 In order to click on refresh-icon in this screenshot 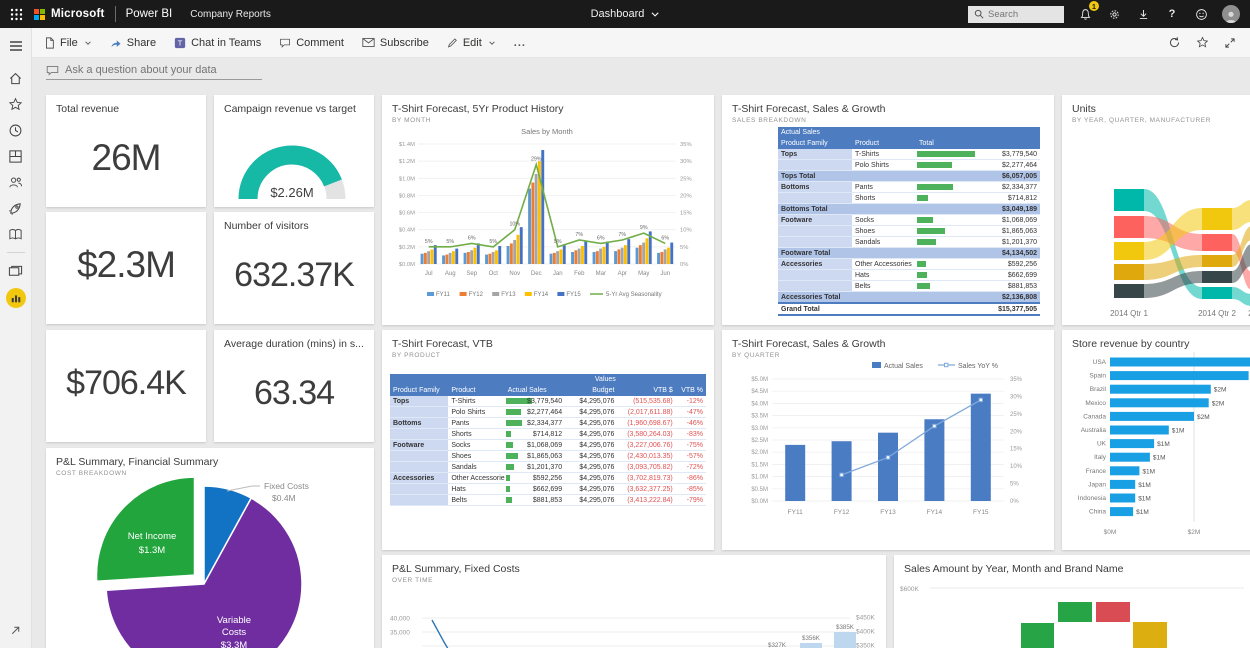, I will do `click(1174, 42)`.